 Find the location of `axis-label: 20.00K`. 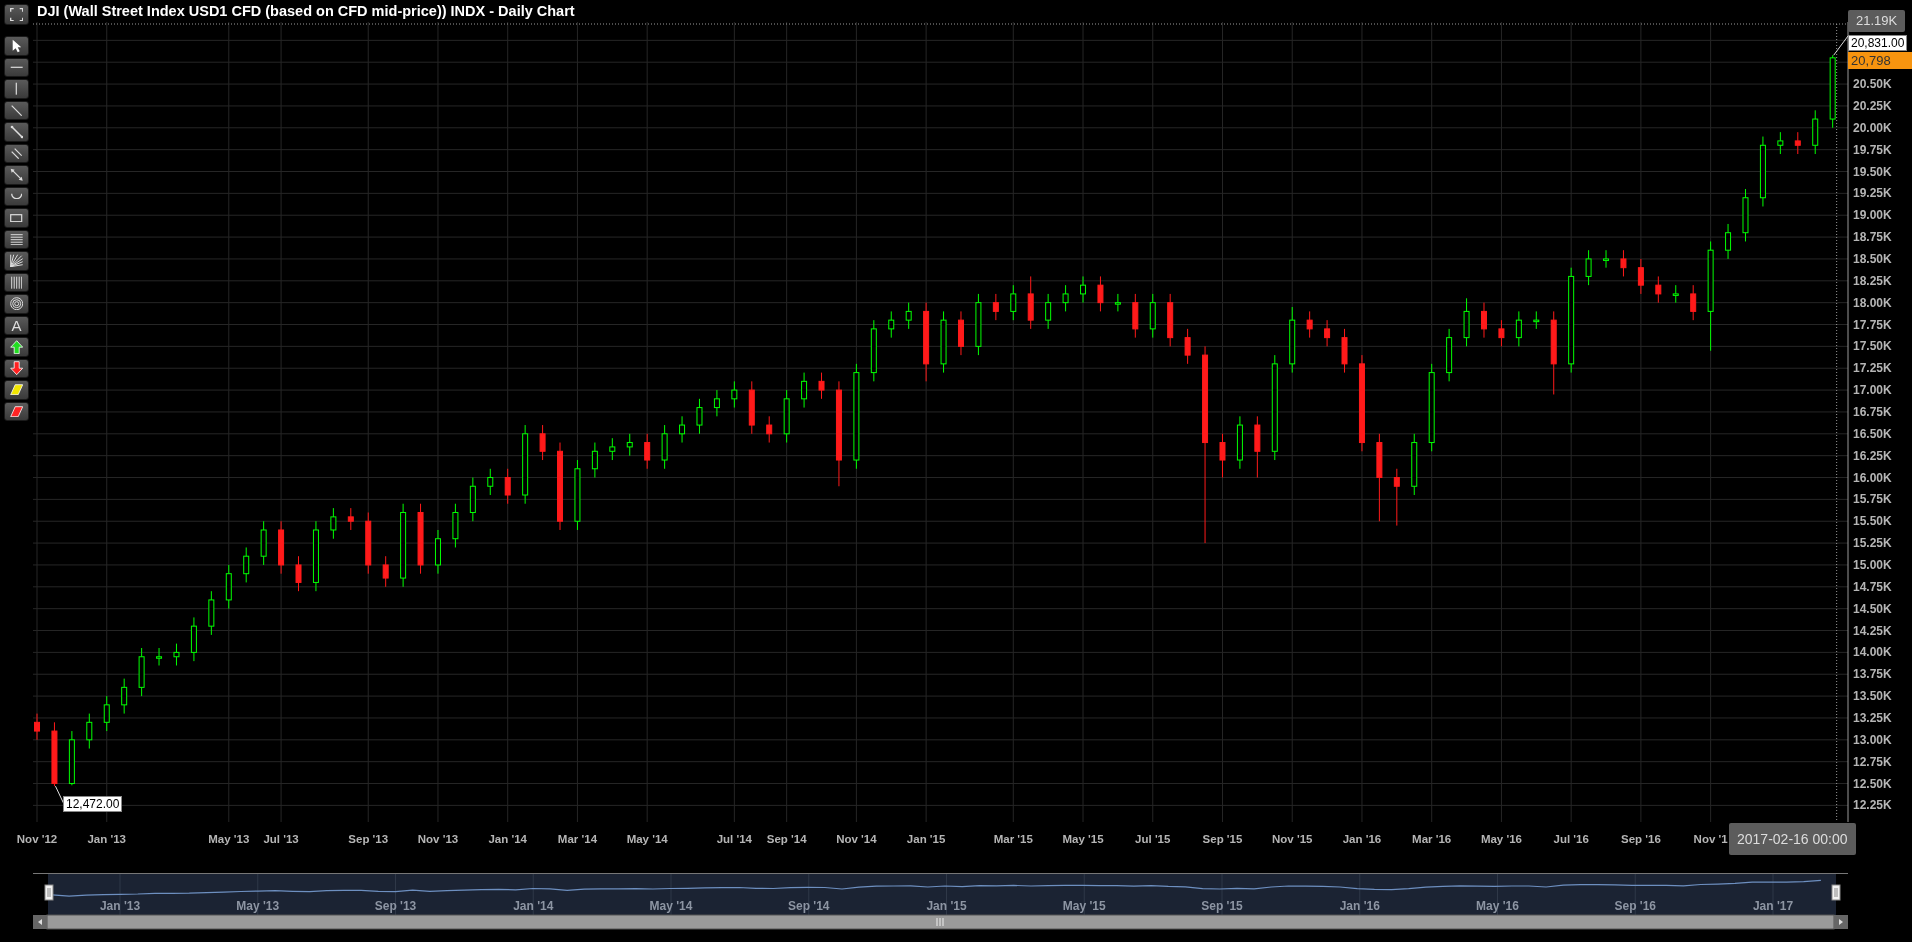

axis-label: 20.00K is located at coordinates (1872, 127).